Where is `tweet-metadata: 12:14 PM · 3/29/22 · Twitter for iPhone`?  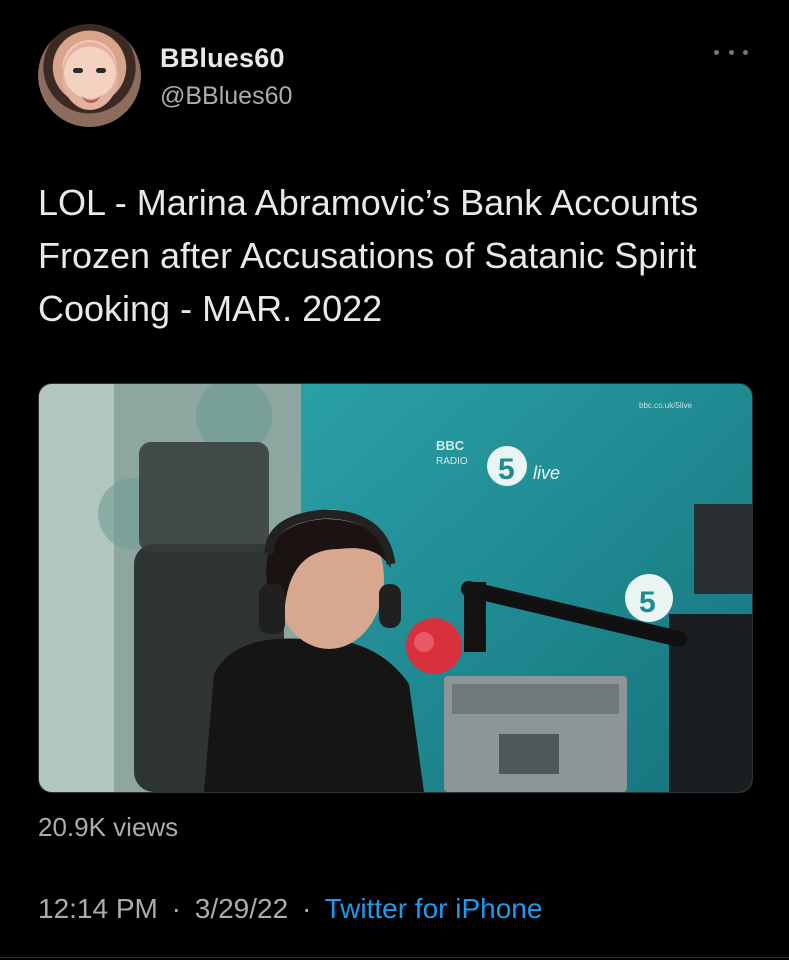
tweet-metadata: 12:14 PM · 3/29/22 · Twitter for iPhone is located at coordinates (290, 909).